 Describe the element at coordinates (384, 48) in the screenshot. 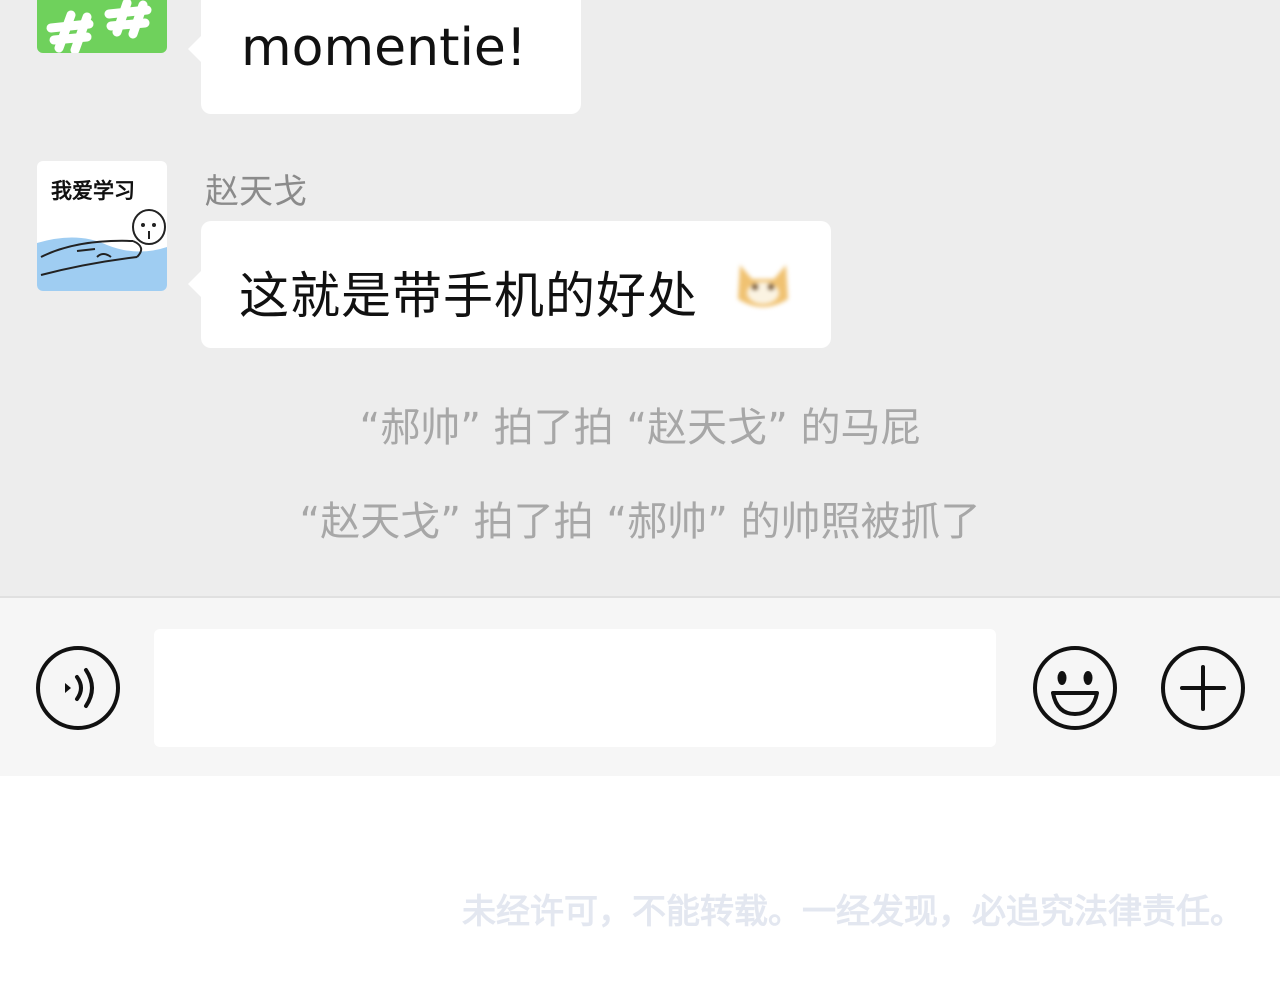

I see `message-text: momentie!` at that location.